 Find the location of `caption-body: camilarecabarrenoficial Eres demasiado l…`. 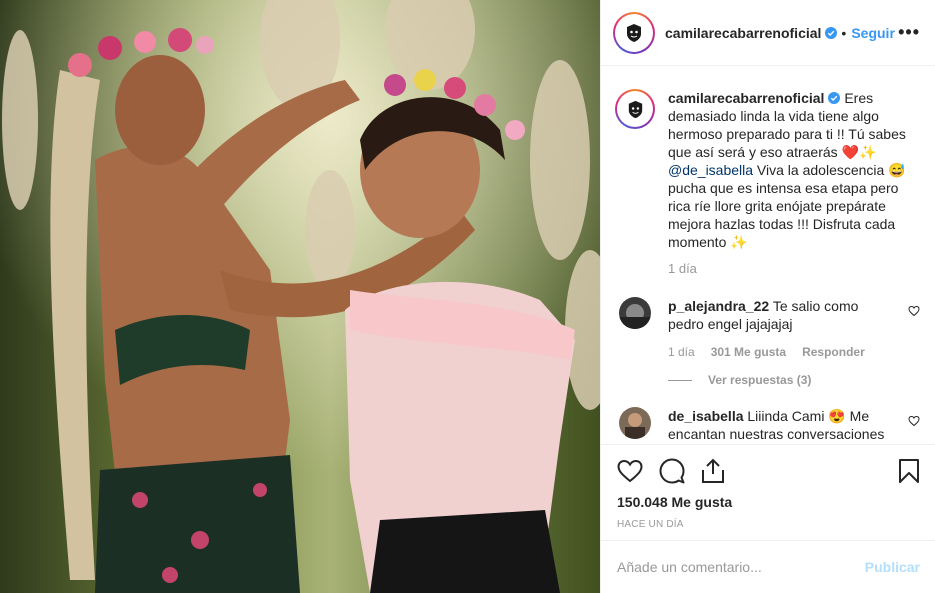

caption-body: camilarecabarrenoficial Eres demasiado l… is located at coordinates (792, 183).